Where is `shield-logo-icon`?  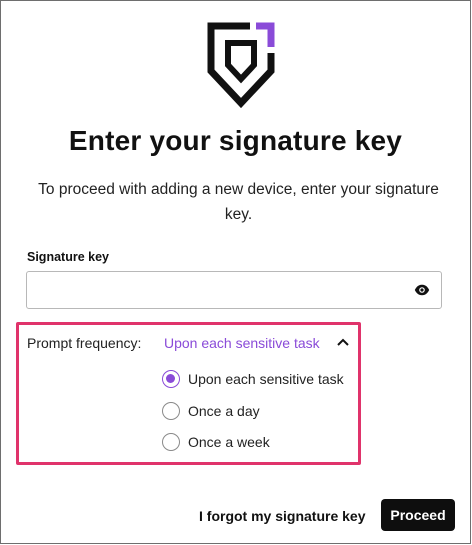
shield-logo-icon is located at coordinates (241, 65).